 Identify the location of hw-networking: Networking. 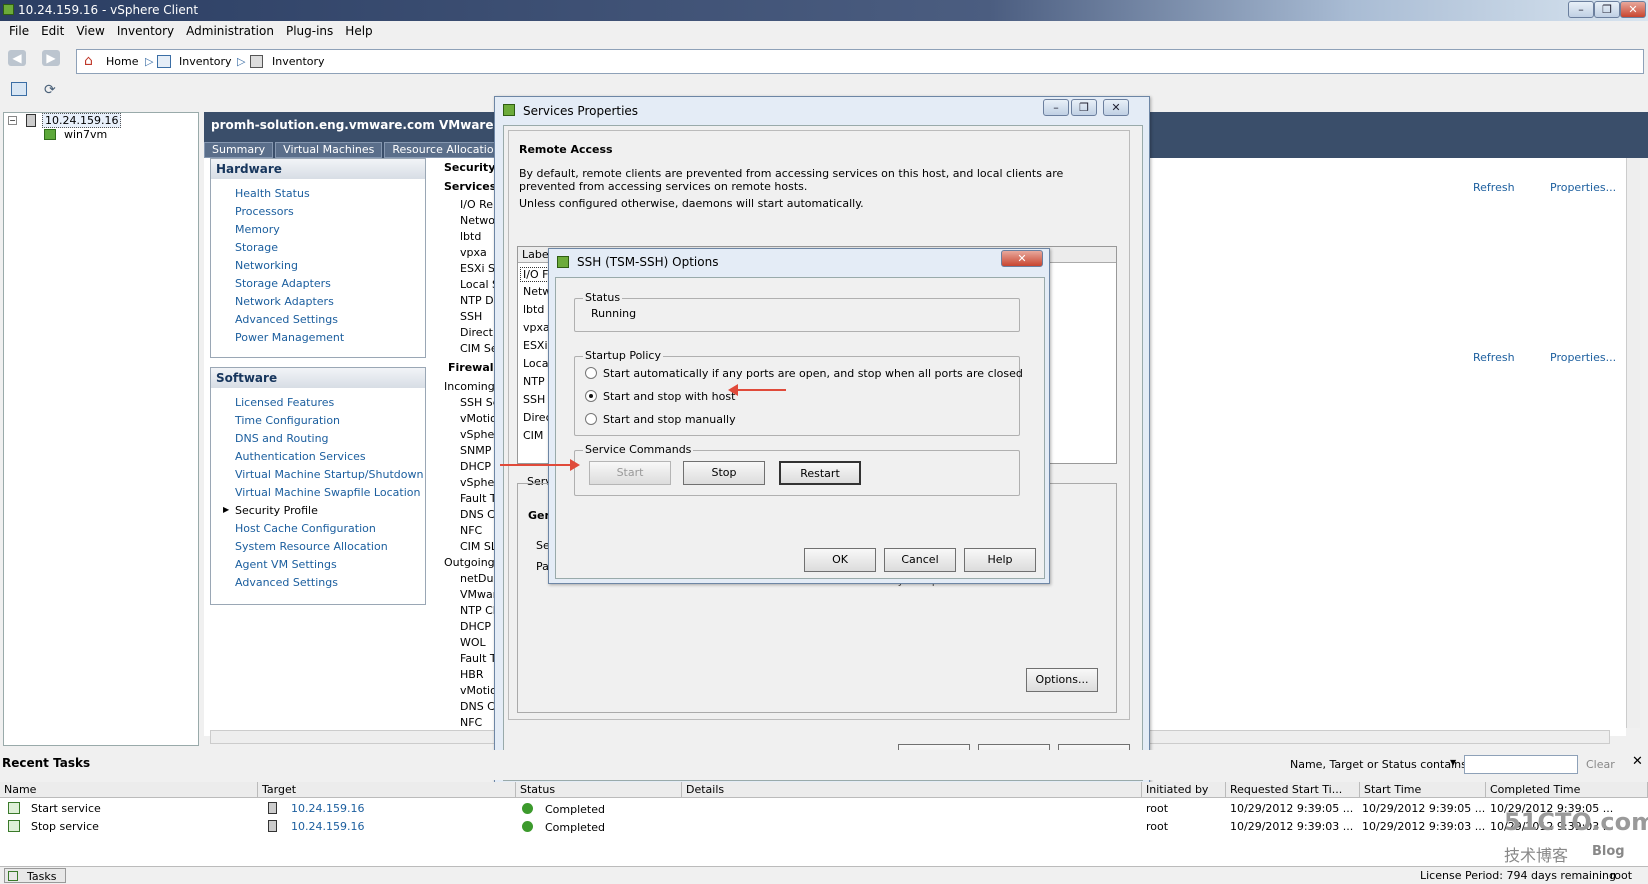
(266, 265).